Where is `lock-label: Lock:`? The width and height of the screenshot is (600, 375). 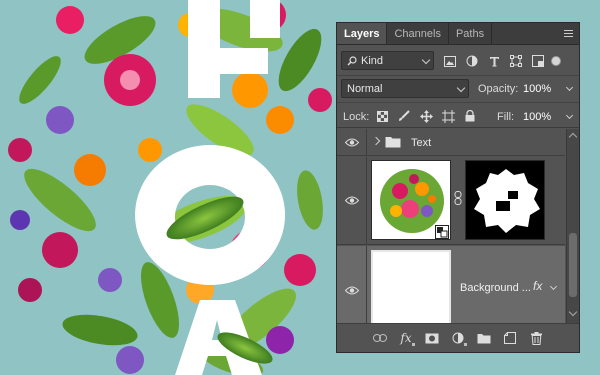 lock-label: Lock: is located at coordinates (356, 117).